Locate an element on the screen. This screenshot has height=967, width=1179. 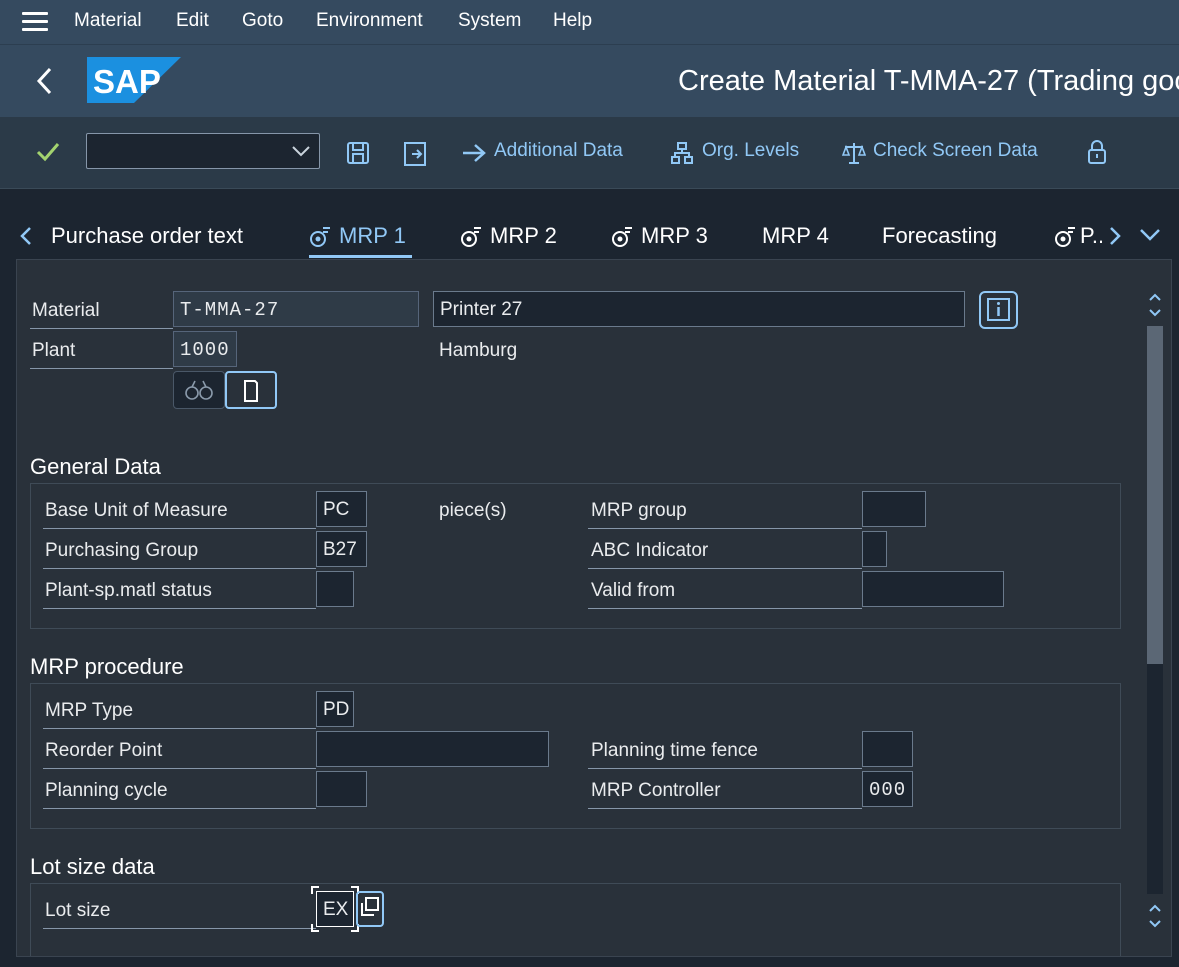
purchasing-group-field: B27 is located at coordinates (341, 549).